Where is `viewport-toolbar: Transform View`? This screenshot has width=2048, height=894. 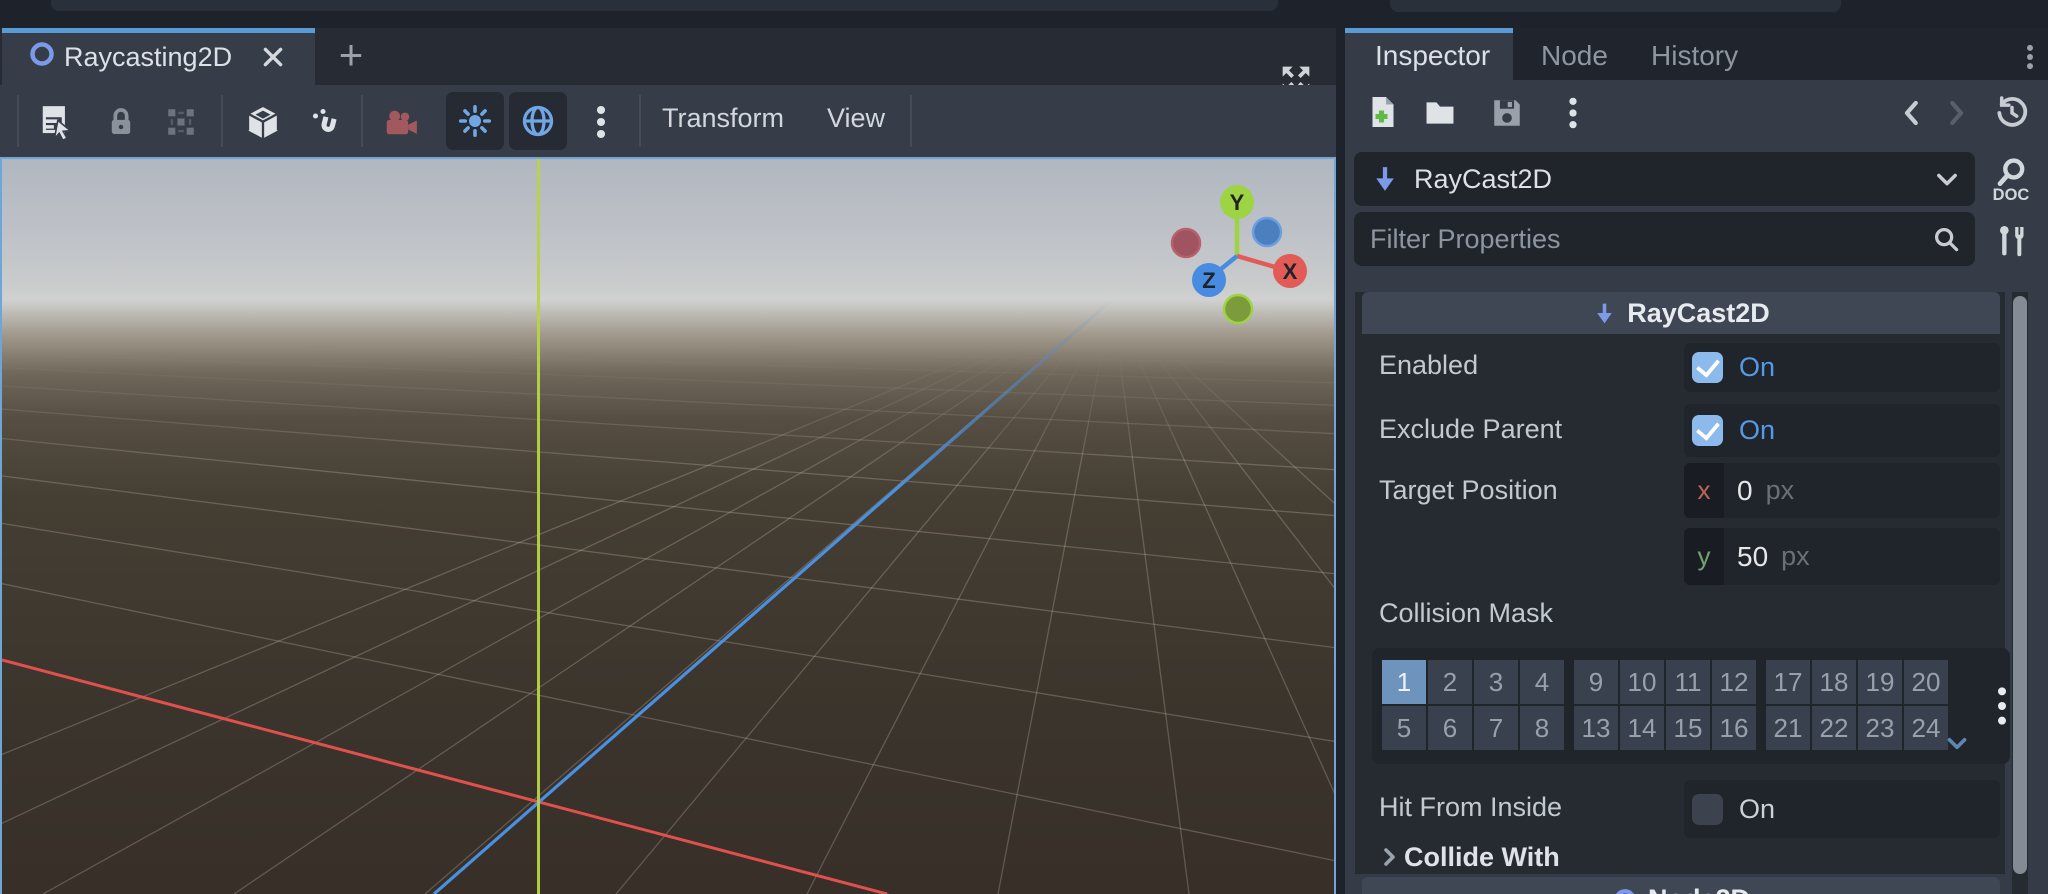 viewport-toolbar: Transform View is located at coordinates (668, 121).